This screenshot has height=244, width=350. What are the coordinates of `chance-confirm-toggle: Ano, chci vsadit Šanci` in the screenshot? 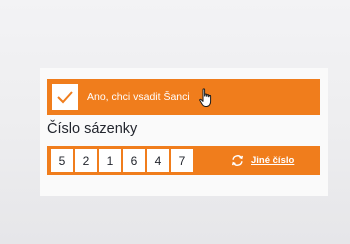 It's located at (183, 97).